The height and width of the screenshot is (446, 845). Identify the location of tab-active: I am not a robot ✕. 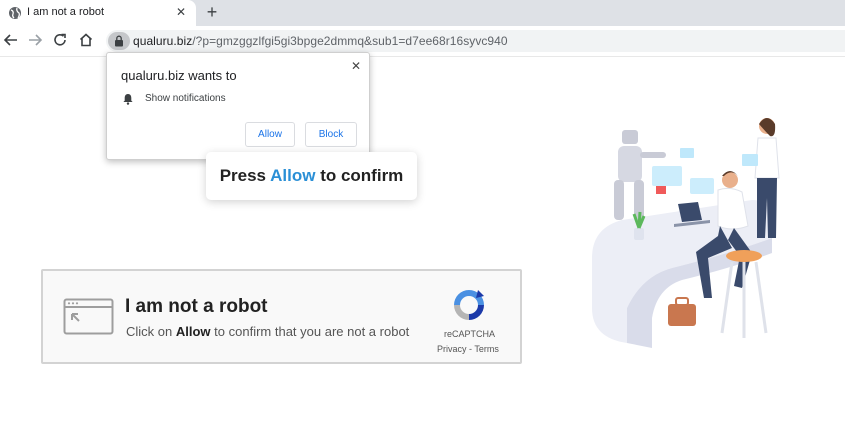
(98, 13).